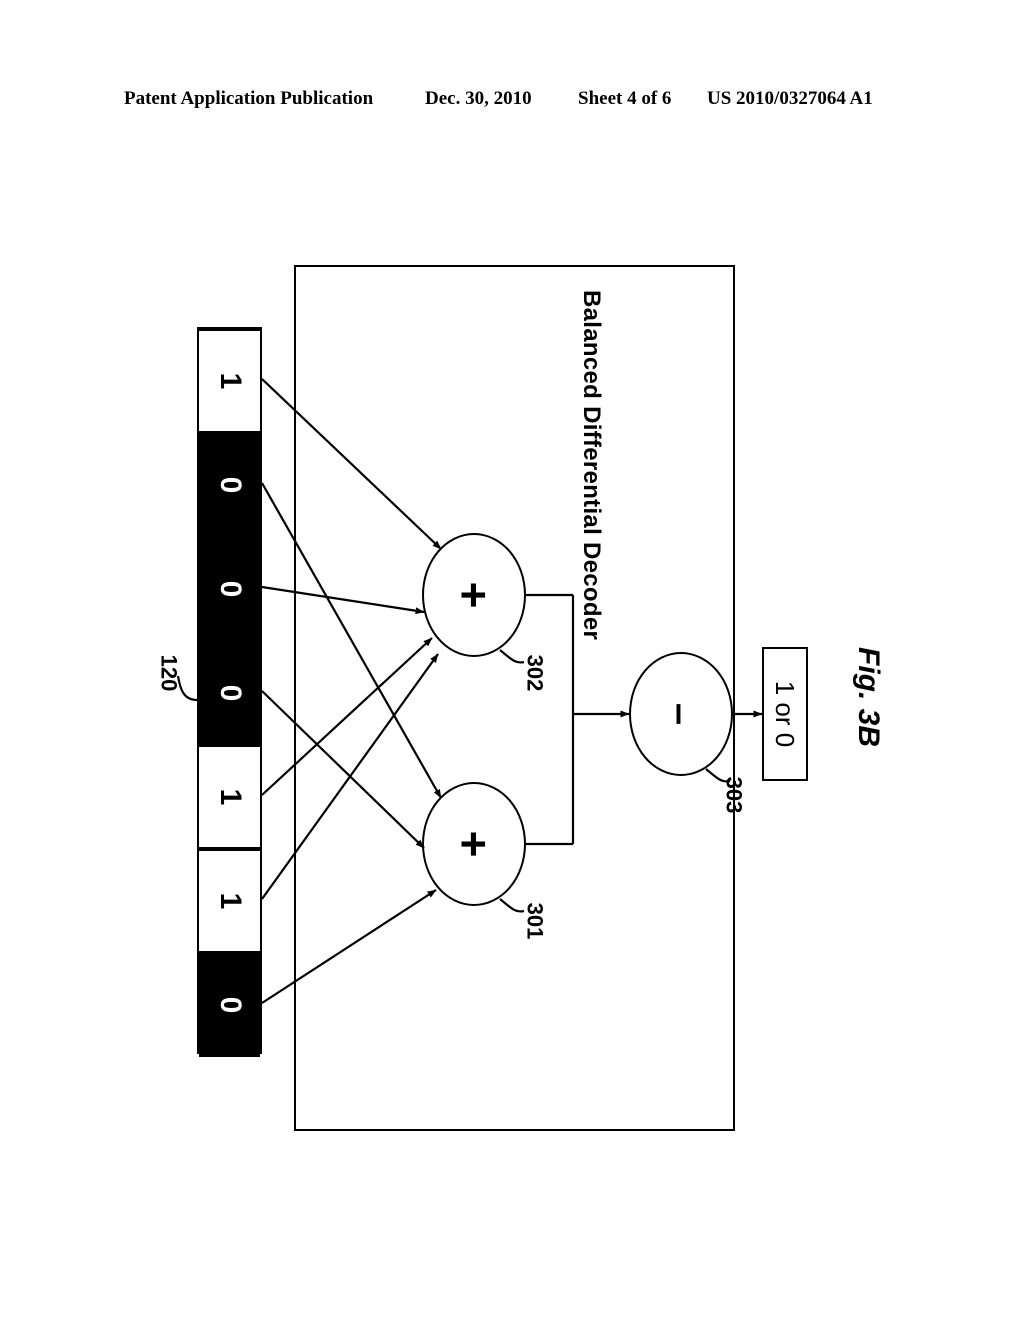 The width and height of the screenshot is (1024, 1320). Describe the element at coordinates (734, 795) in the screenshot. I see `reference-numeral-303: 303` at that location.